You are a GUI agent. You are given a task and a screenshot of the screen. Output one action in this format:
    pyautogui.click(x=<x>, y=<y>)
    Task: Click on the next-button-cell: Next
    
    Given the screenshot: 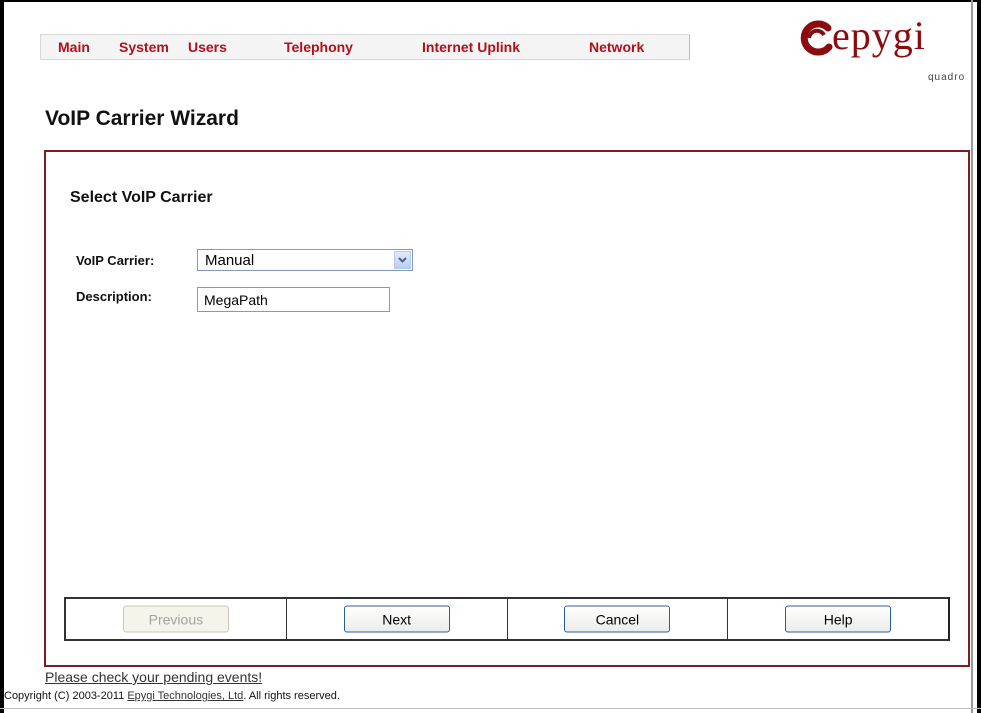 What is the action you would take?
    pyautogui.click(x=397, y=619)
    